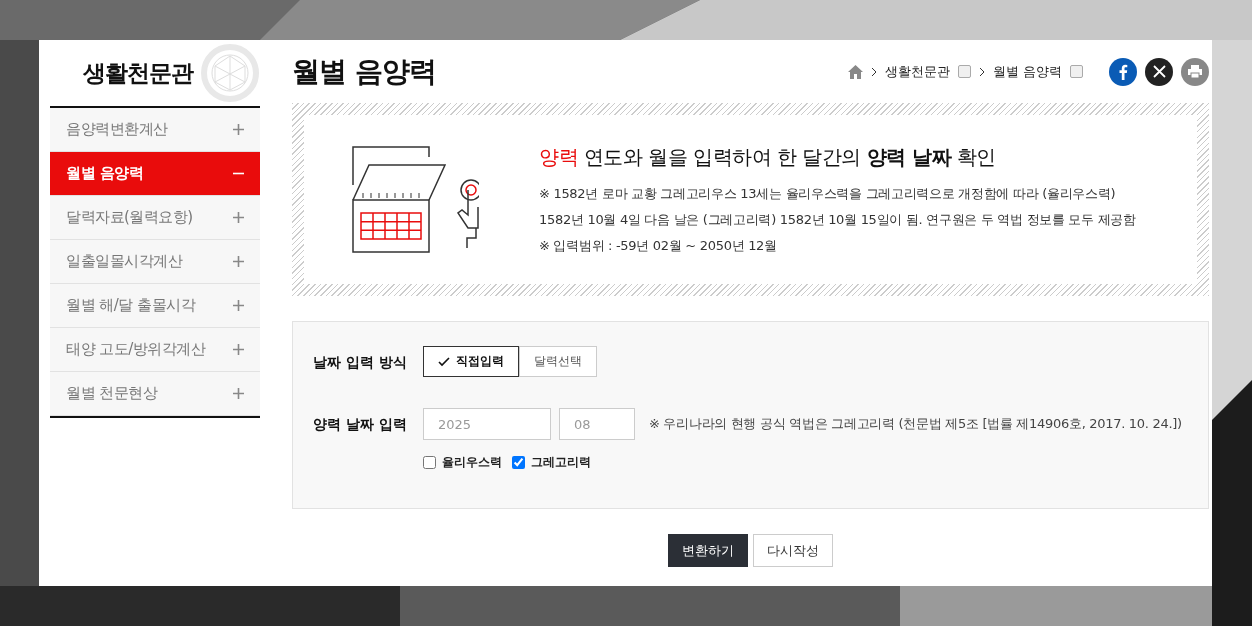 The image size is (1252, 626). Describe the element at coordinates (837, 220) in the screenshot. I see `info-note: 1582년 10월 4일 다음 날은 (그레고리력) 1582년 10월 15일이 됨. 연구원은 두 역법 정보를 모두 제공함` at that location.